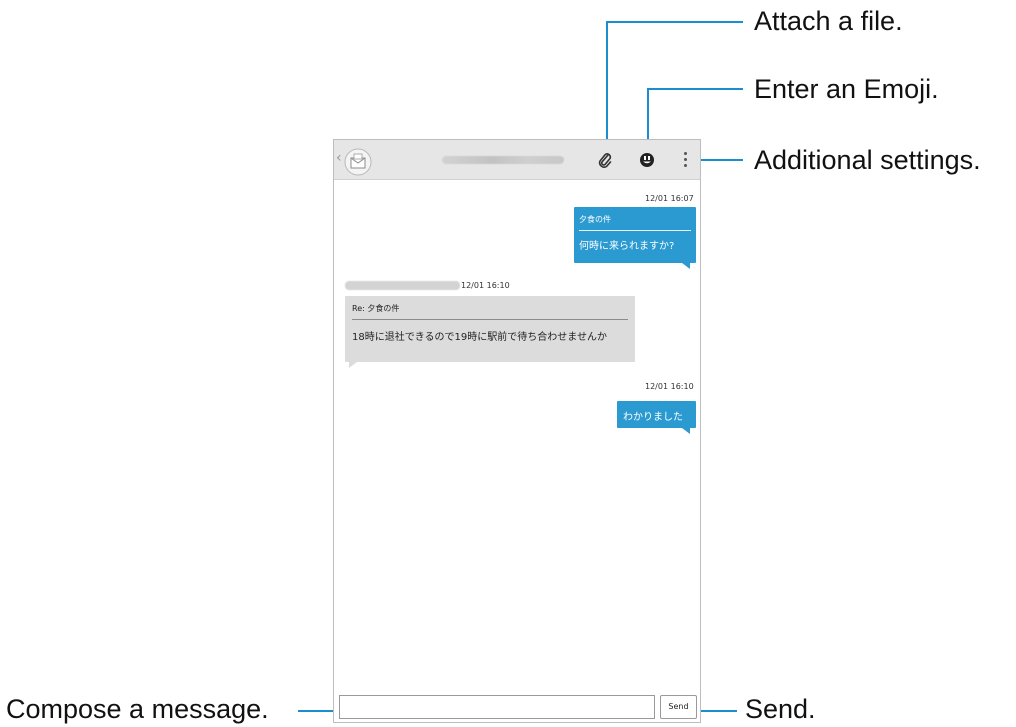  What do you see at coordinates (669, 198) in the screenshot?
I see `message-timestamp: 12/01 16:07` at bounding box center [669, 198].